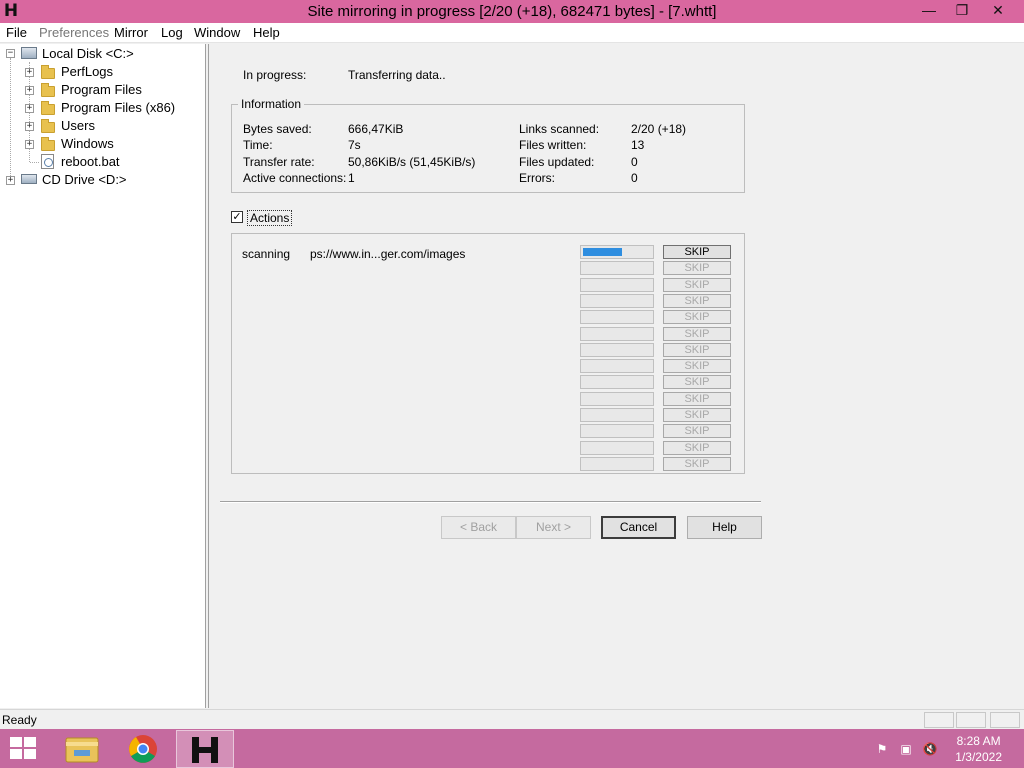 Image resolution: width=1024 pixels, height=768 pixels. What do you see at coordinates (100, 180) in the screenshot?
I see `tree-item-cd-drive: + CD Drive <D:>` at bounding box center [100, 180].